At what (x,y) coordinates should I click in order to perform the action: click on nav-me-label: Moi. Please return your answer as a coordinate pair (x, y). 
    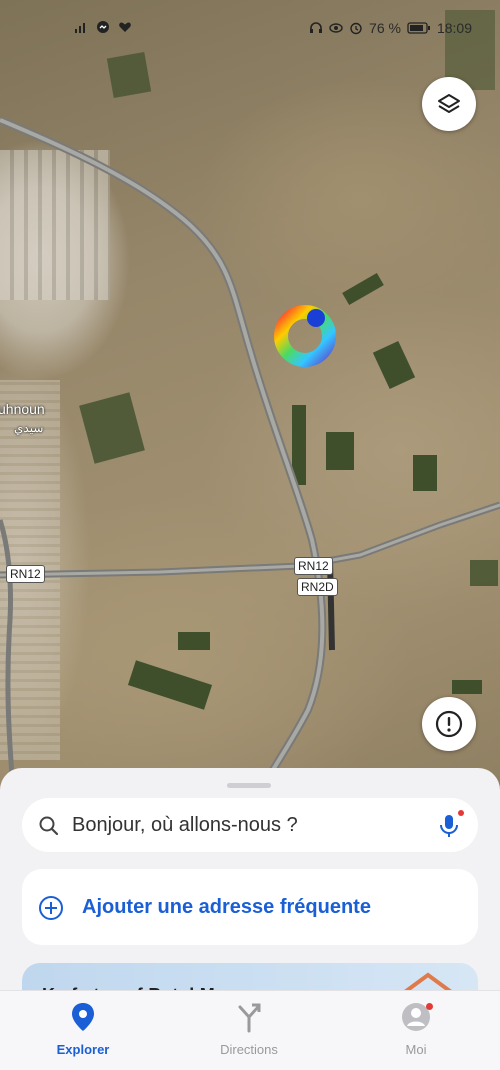
    Looking at the image, I should click on (416, 1049).